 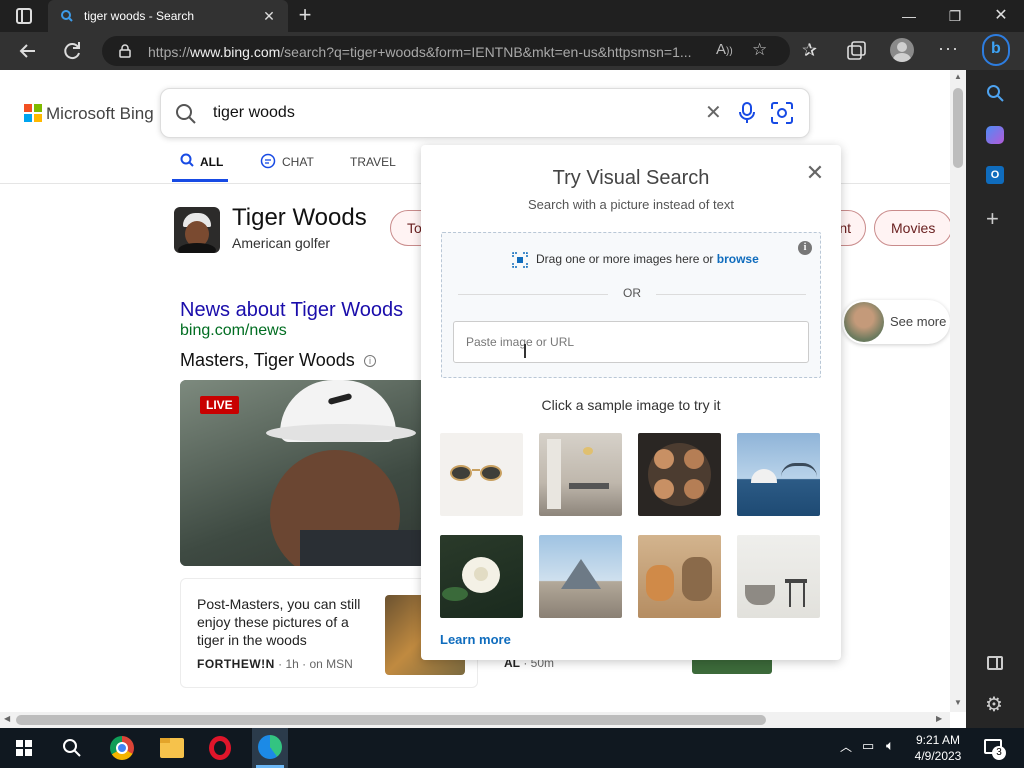 What do you see at coordinates (782, 113) in the screenshot?
I see `visual-search-icon` at bounding box center [782, 113].